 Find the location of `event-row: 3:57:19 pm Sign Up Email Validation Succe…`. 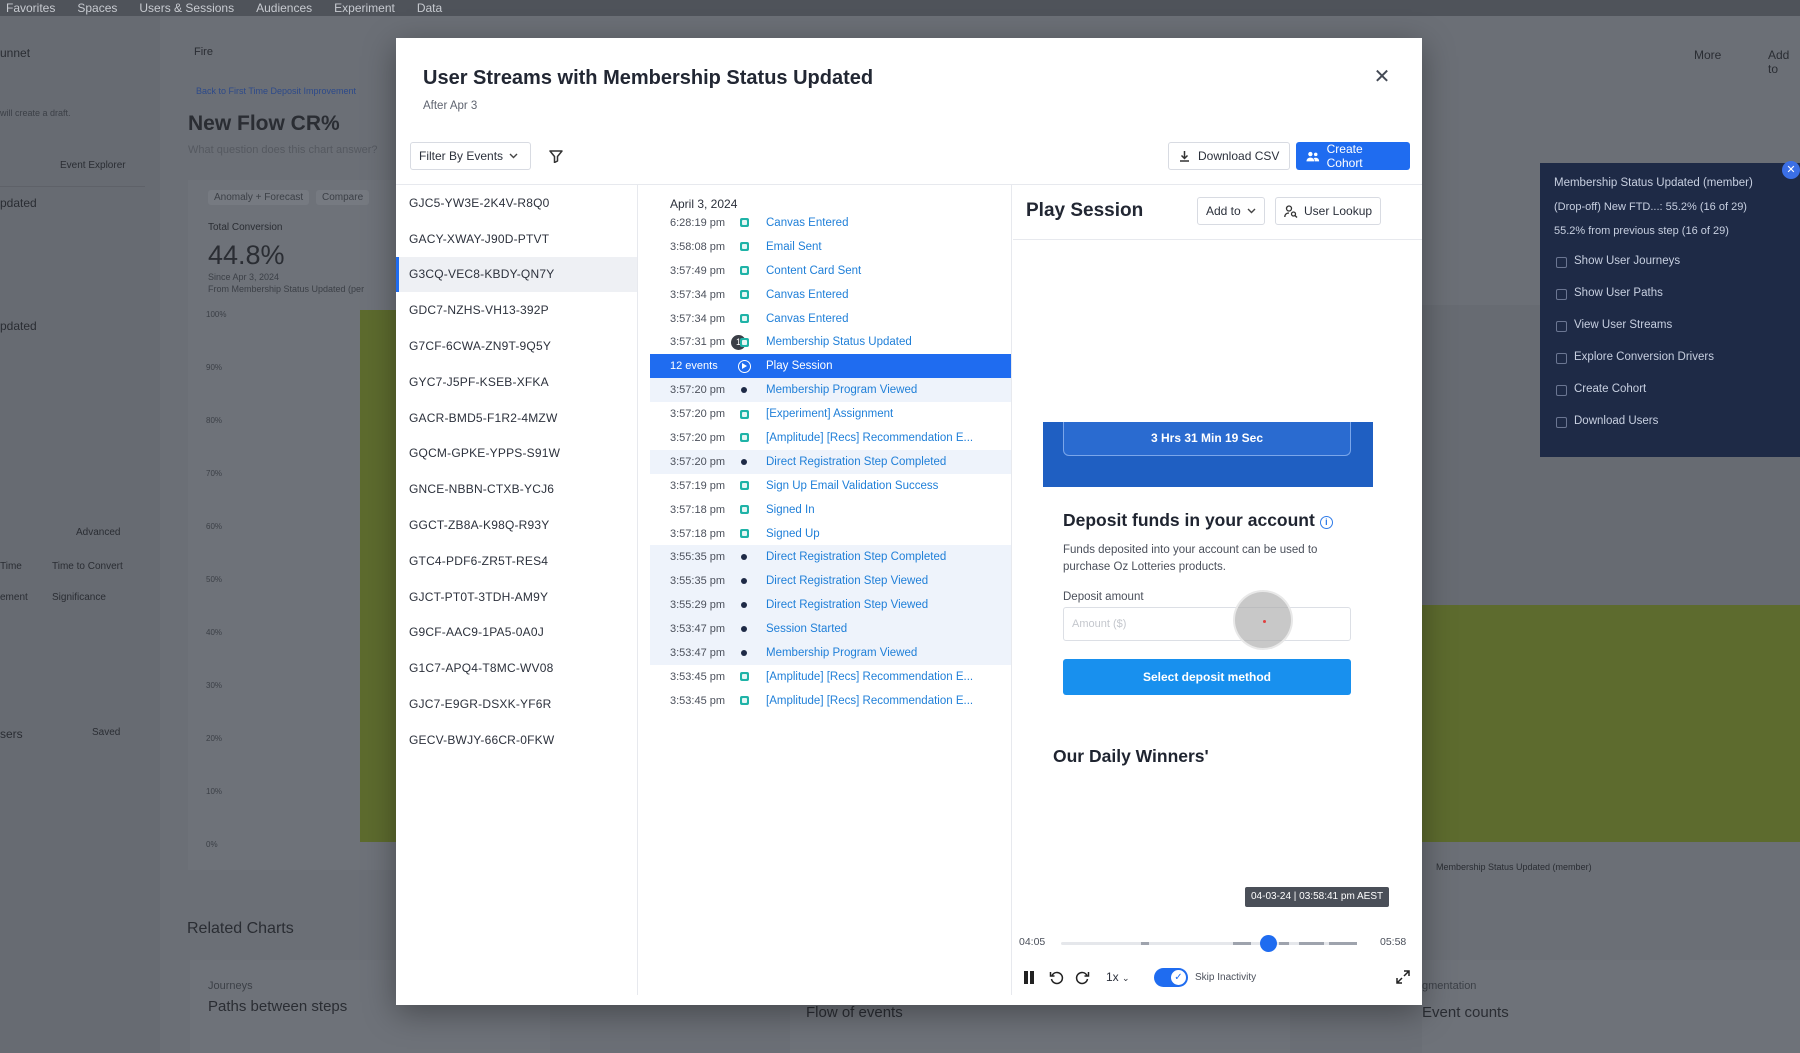

event-row: 3:57:19 pm Sign Up Email Validation Succe… is located at coordinates (830, 486).